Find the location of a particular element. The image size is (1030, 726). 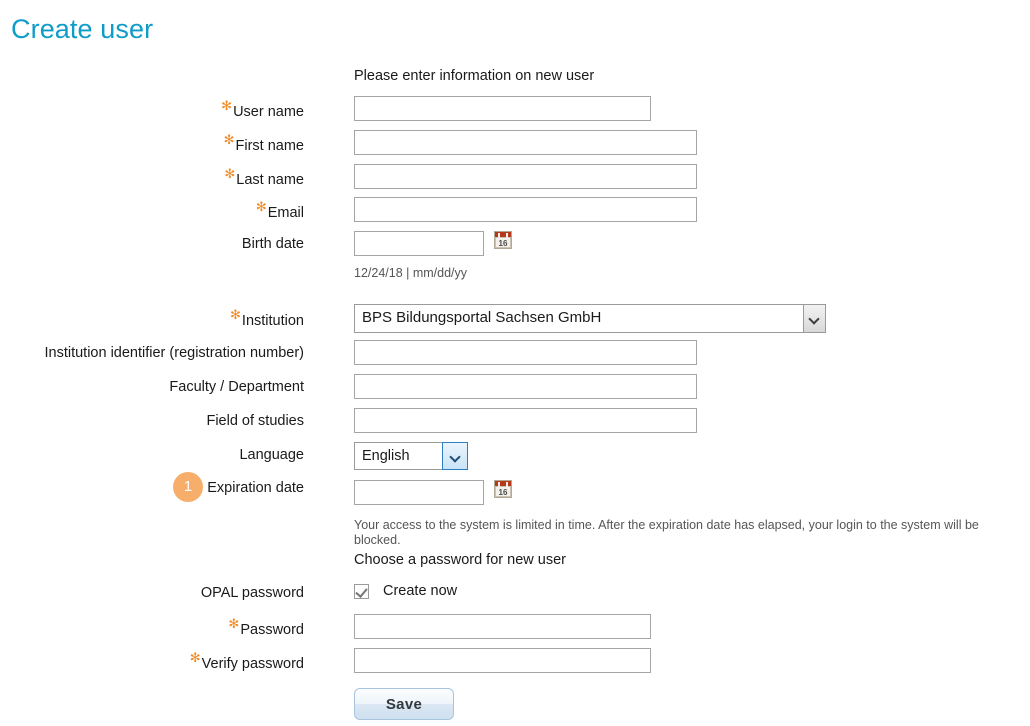

institution-dropdown-button is located at coordinates (814, 318).